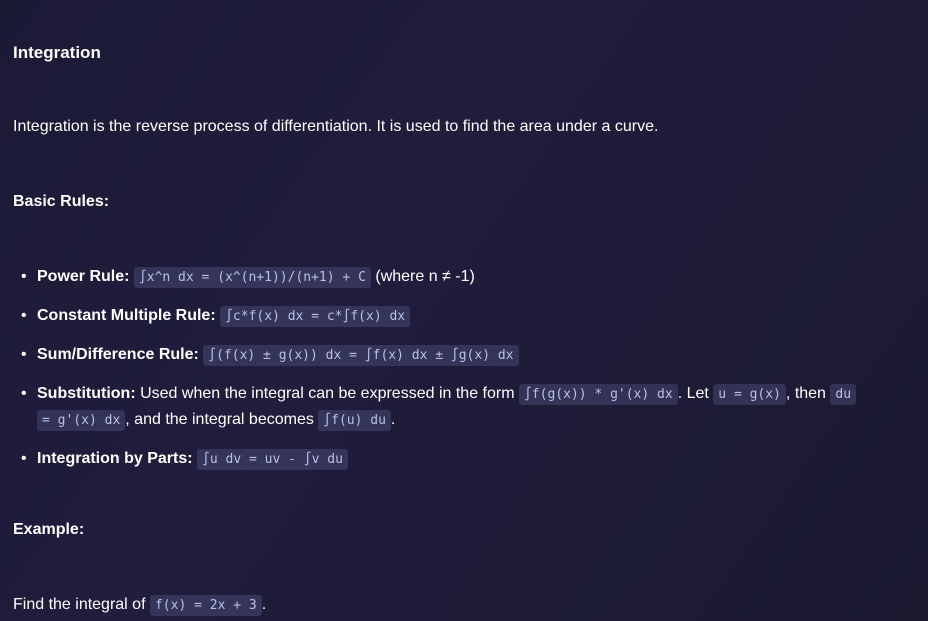 This screenshot has width=928, height=621. Describe the element at coordinates (61, 201) in the screenshot. I see `basic-rules-heading: Basic Rules:` at that location.